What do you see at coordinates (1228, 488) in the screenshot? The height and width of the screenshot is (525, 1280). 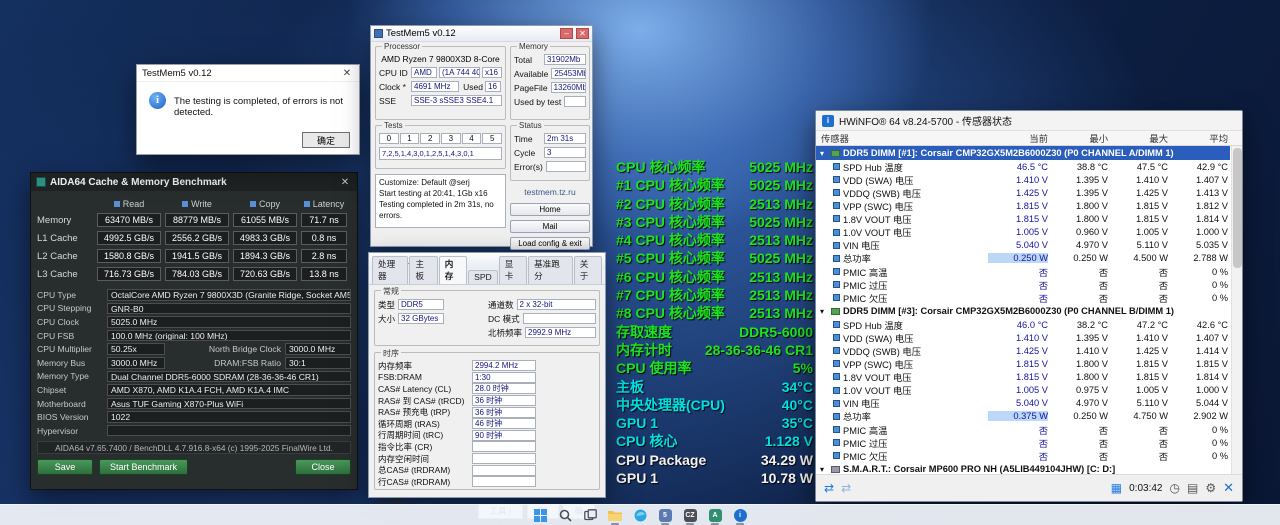 I see `close-sensors-icon: ✕` at bounding box center [1228, 488].